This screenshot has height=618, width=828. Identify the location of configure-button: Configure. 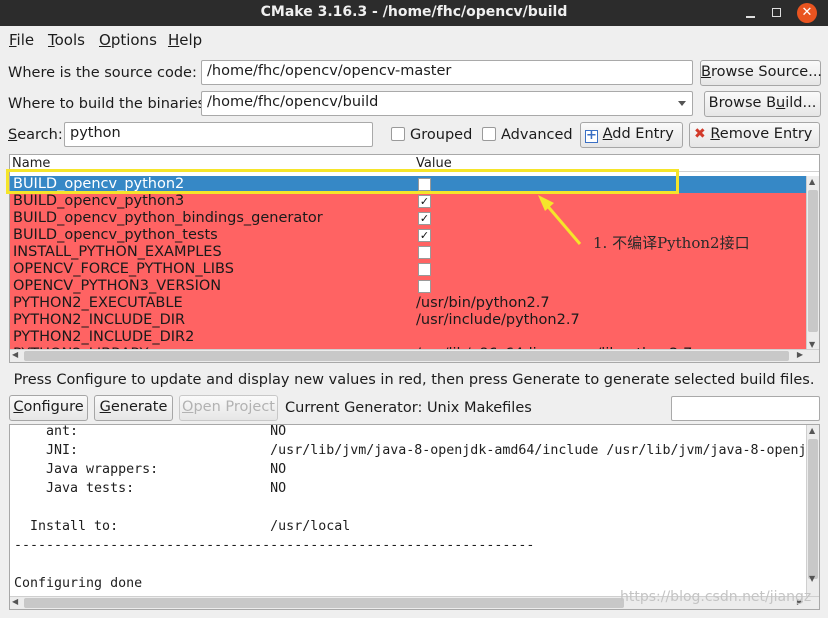
(48, 408).